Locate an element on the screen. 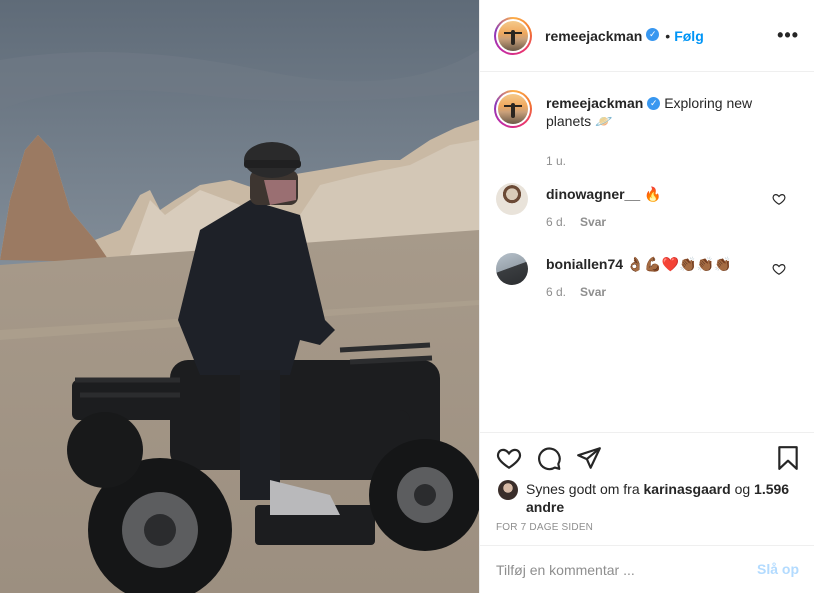  bookmark-icon is located at coordinates (788, 458).